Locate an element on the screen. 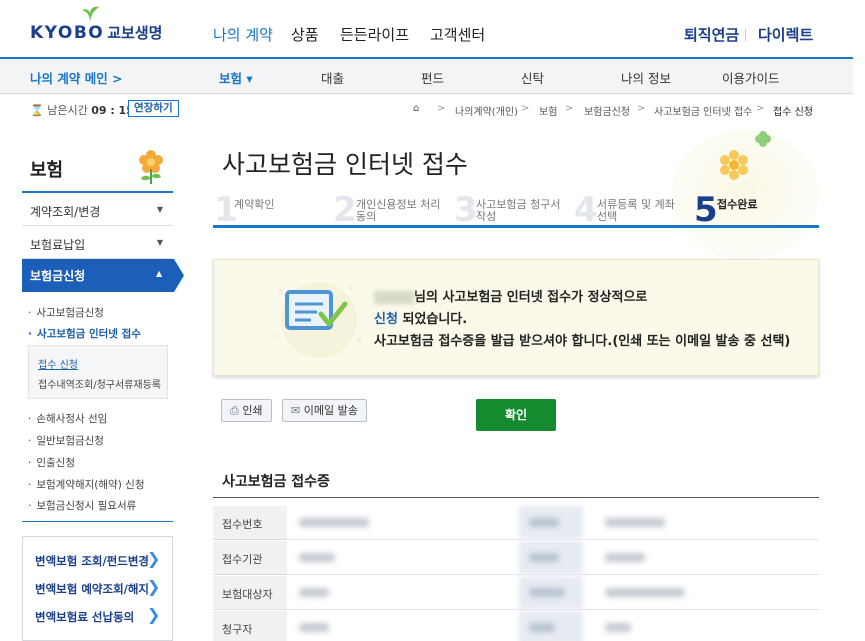 This screenshot has width=865, height=641. subnav-guide: 이용가이드 is located at coordinates (751, 77).